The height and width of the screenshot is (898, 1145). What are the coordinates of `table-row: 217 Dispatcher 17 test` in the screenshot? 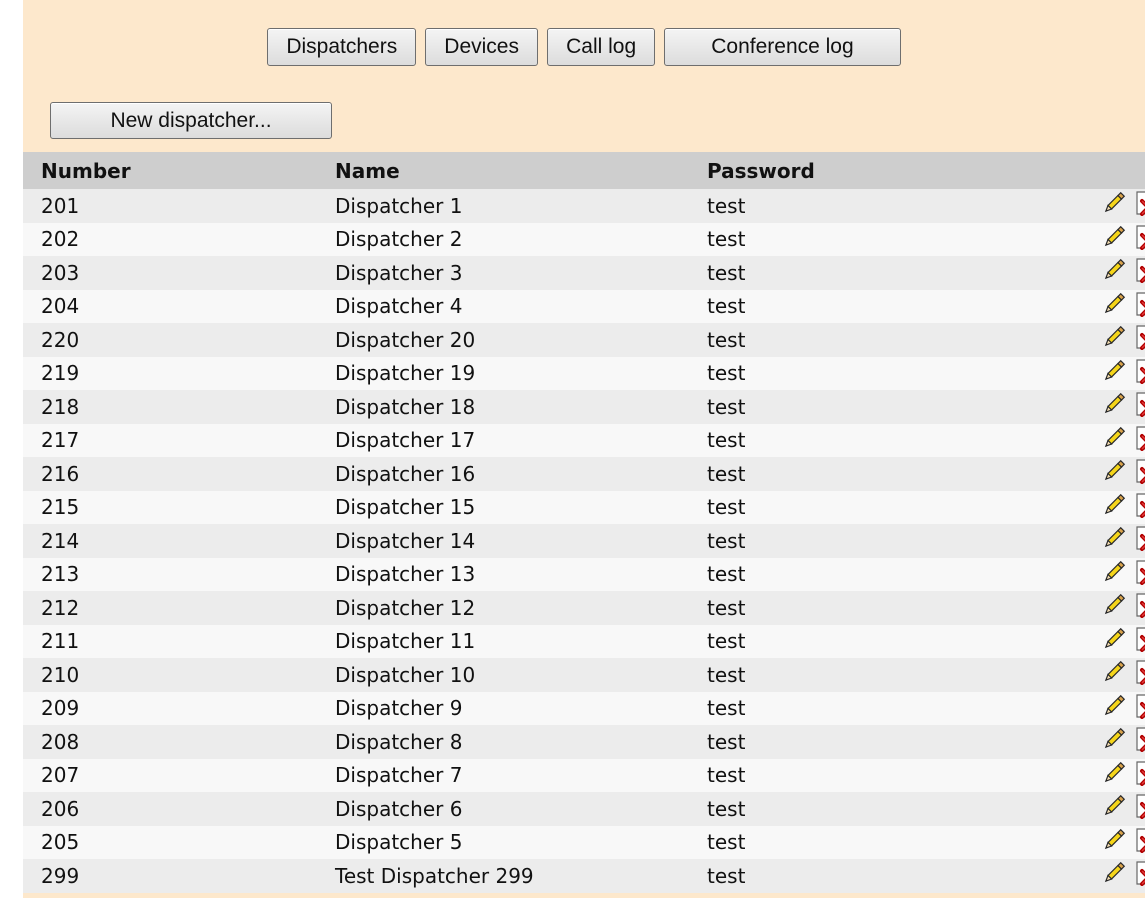 It's located at (584, 440).